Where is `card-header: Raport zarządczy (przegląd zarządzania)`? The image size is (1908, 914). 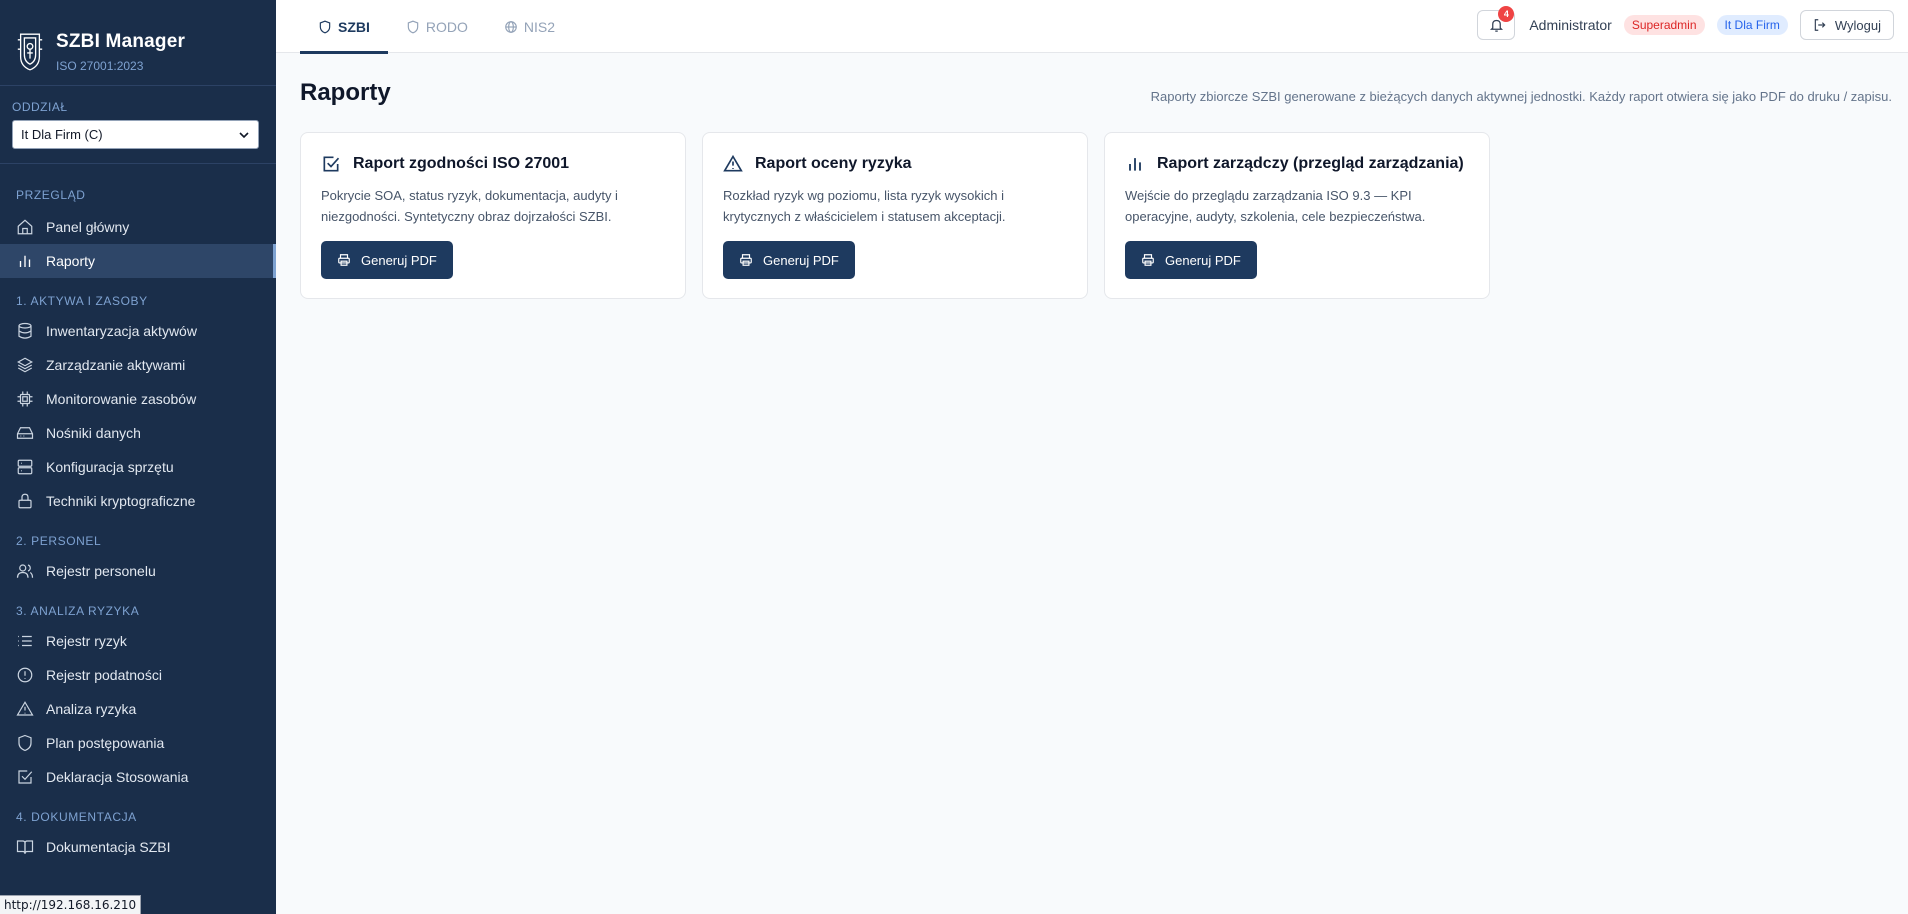
card-header: Raport zarządczy (przegląd zarządzania) is located at coordinates (1297, 164).